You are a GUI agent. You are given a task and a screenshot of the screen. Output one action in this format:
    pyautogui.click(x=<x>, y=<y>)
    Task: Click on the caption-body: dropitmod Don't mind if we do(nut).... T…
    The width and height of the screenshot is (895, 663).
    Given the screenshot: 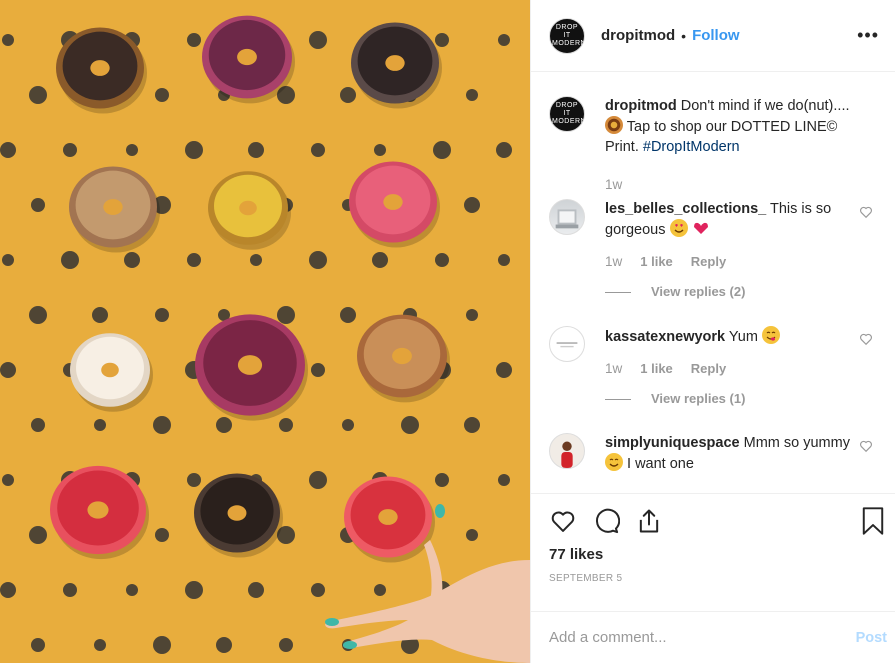 What is the action you would take?
    pyautogui.click(x=735, y=145)
    